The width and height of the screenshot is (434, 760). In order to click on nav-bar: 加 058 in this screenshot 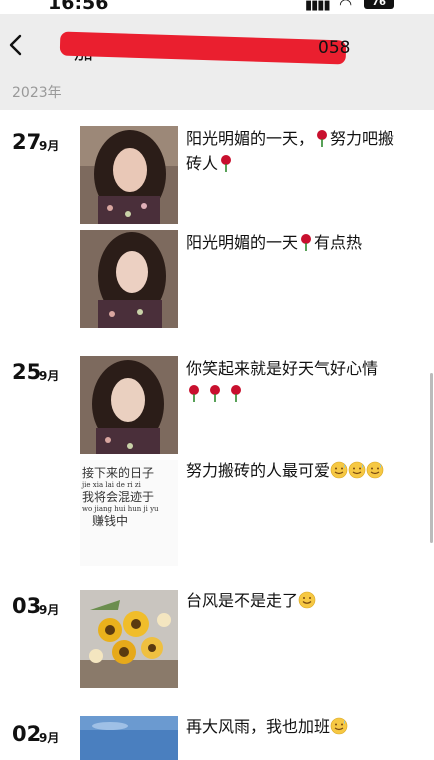, I will do `click(217, 43)`.